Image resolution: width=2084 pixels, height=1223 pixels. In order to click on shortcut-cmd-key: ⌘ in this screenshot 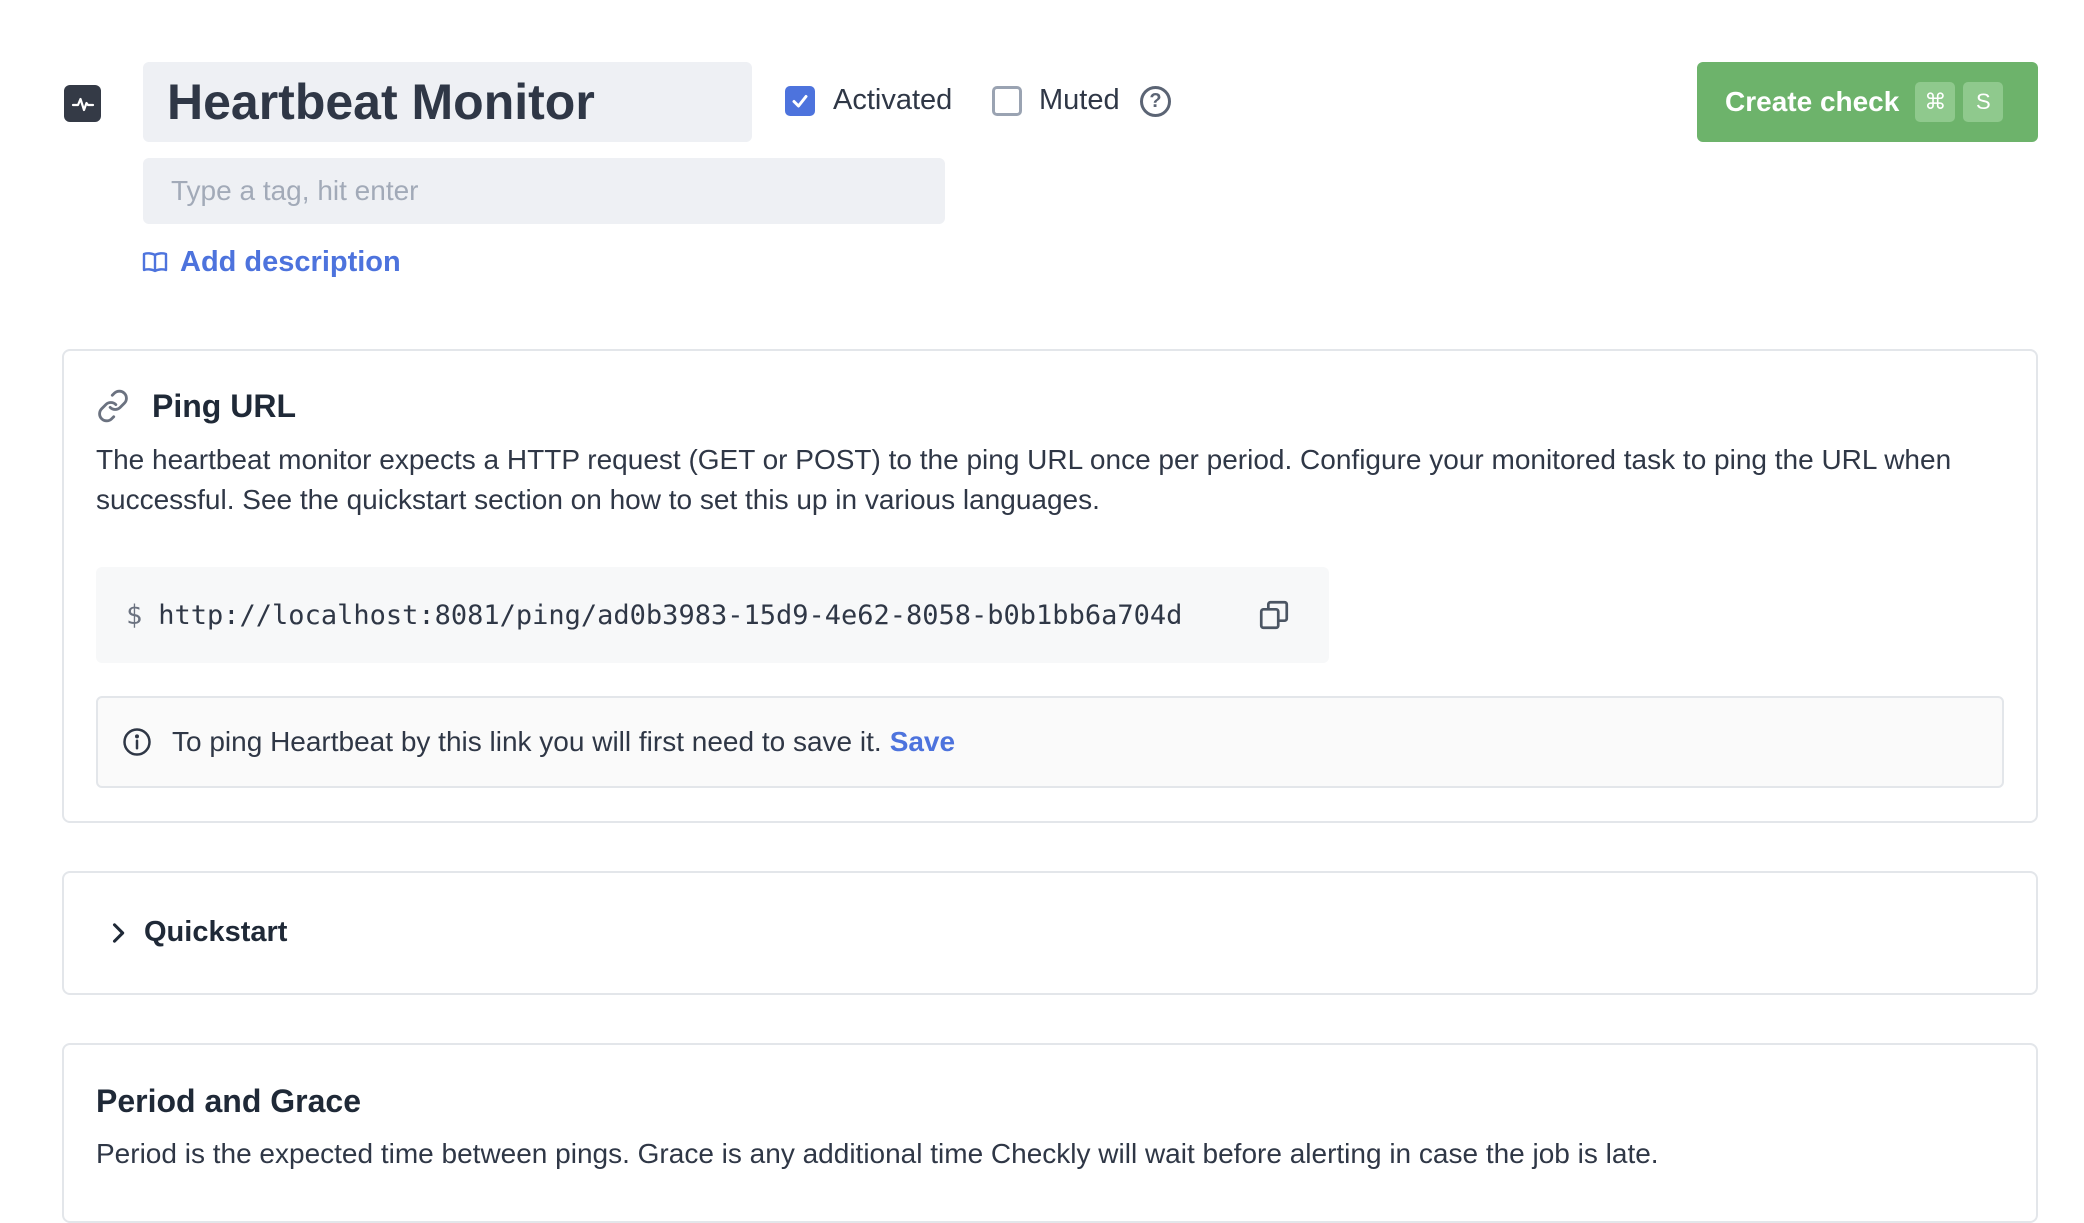, I will do `click(1935, 102)`.